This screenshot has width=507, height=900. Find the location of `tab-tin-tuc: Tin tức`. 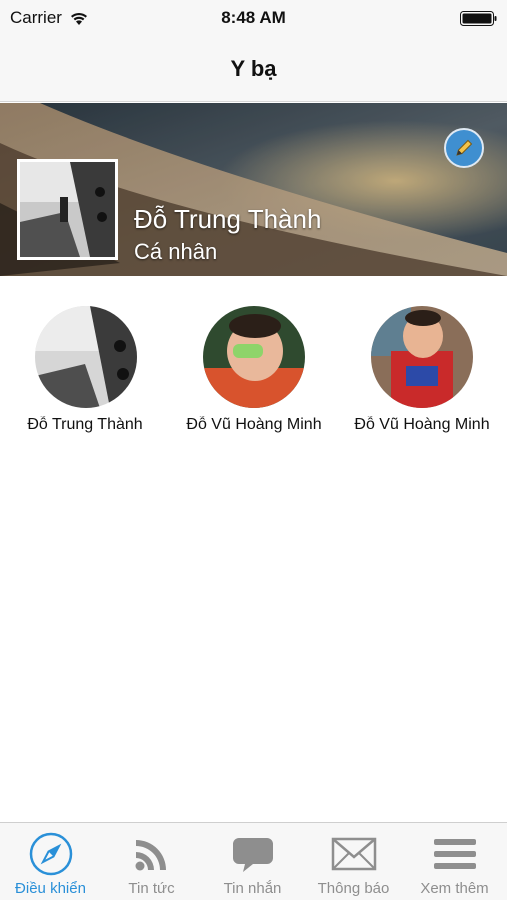

tab-tin-tuc: Tin tức is located at coordinates (151, 861).